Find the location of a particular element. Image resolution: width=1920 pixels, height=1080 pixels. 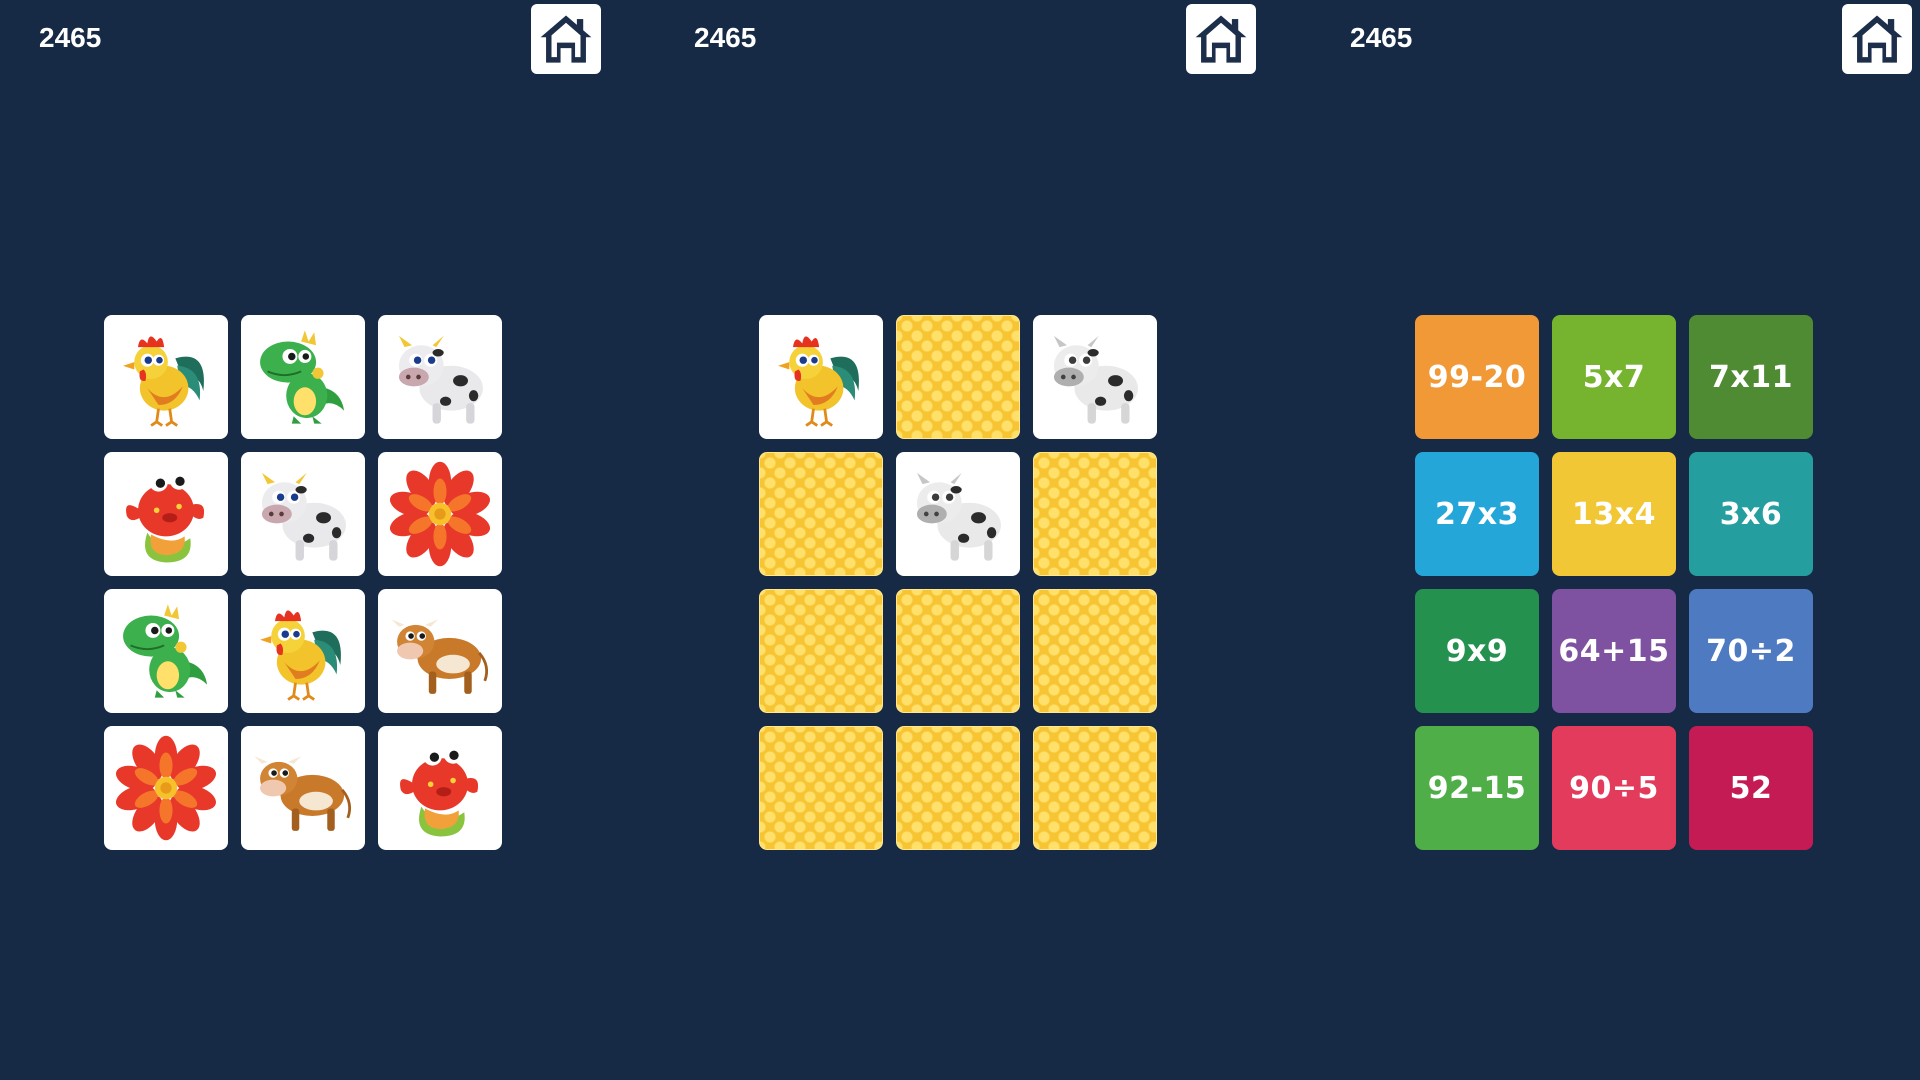

math-tile-label: 5x7 is located at coordinates (1614, 377).